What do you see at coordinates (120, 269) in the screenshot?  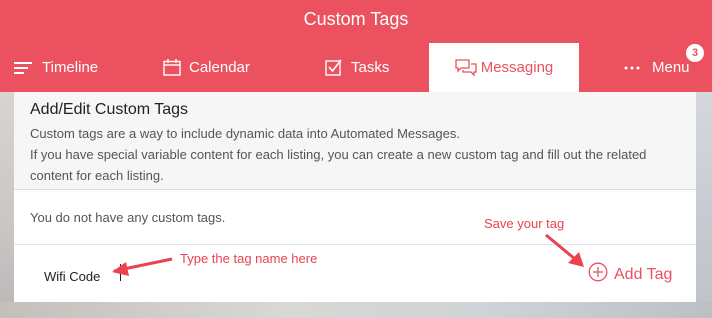 I see `arrow-head` at bounding box center [120, 269].